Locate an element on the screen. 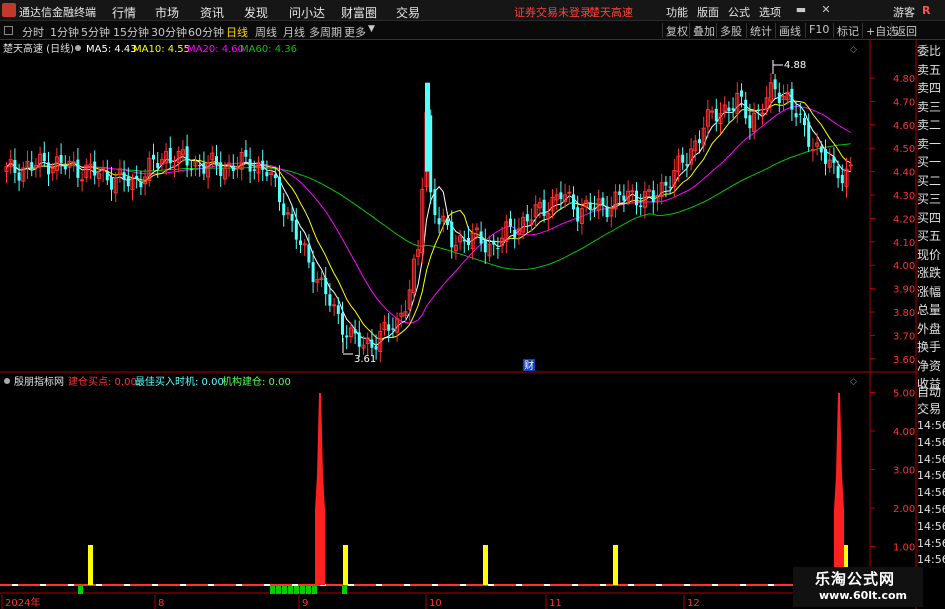 This screenshot has height=609, width=945. menu-shichang: 市场 is located at coordinates (167, 12).